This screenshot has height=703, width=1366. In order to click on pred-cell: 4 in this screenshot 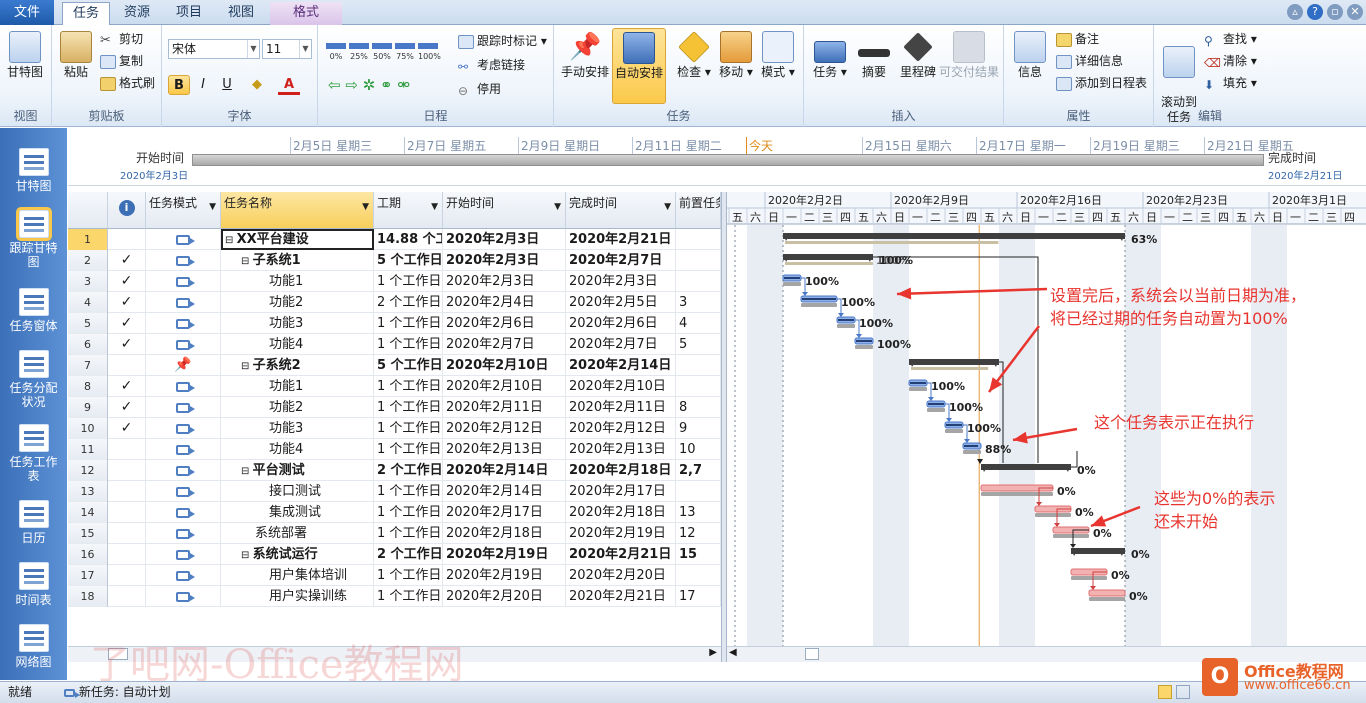, I will do `click(698, 323)`.